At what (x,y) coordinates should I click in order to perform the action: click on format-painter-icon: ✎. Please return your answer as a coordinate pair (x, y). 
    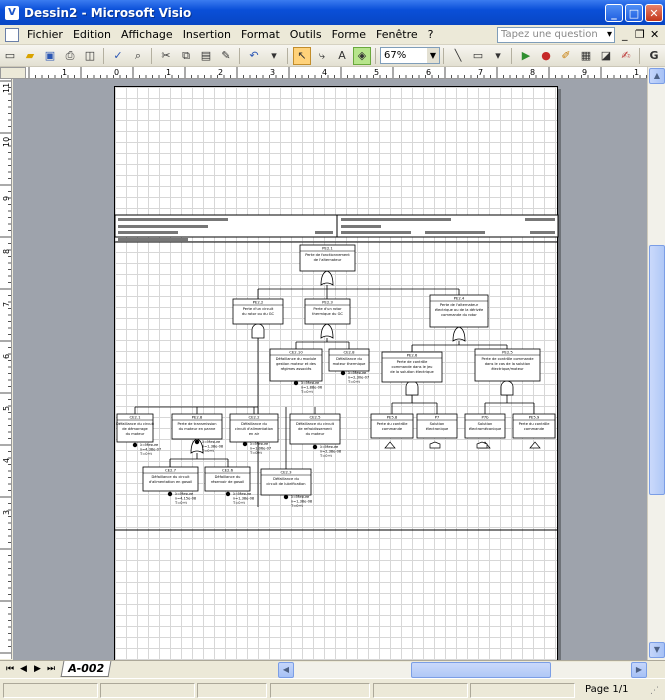
    Looking at the image, I should click on (226, 56).